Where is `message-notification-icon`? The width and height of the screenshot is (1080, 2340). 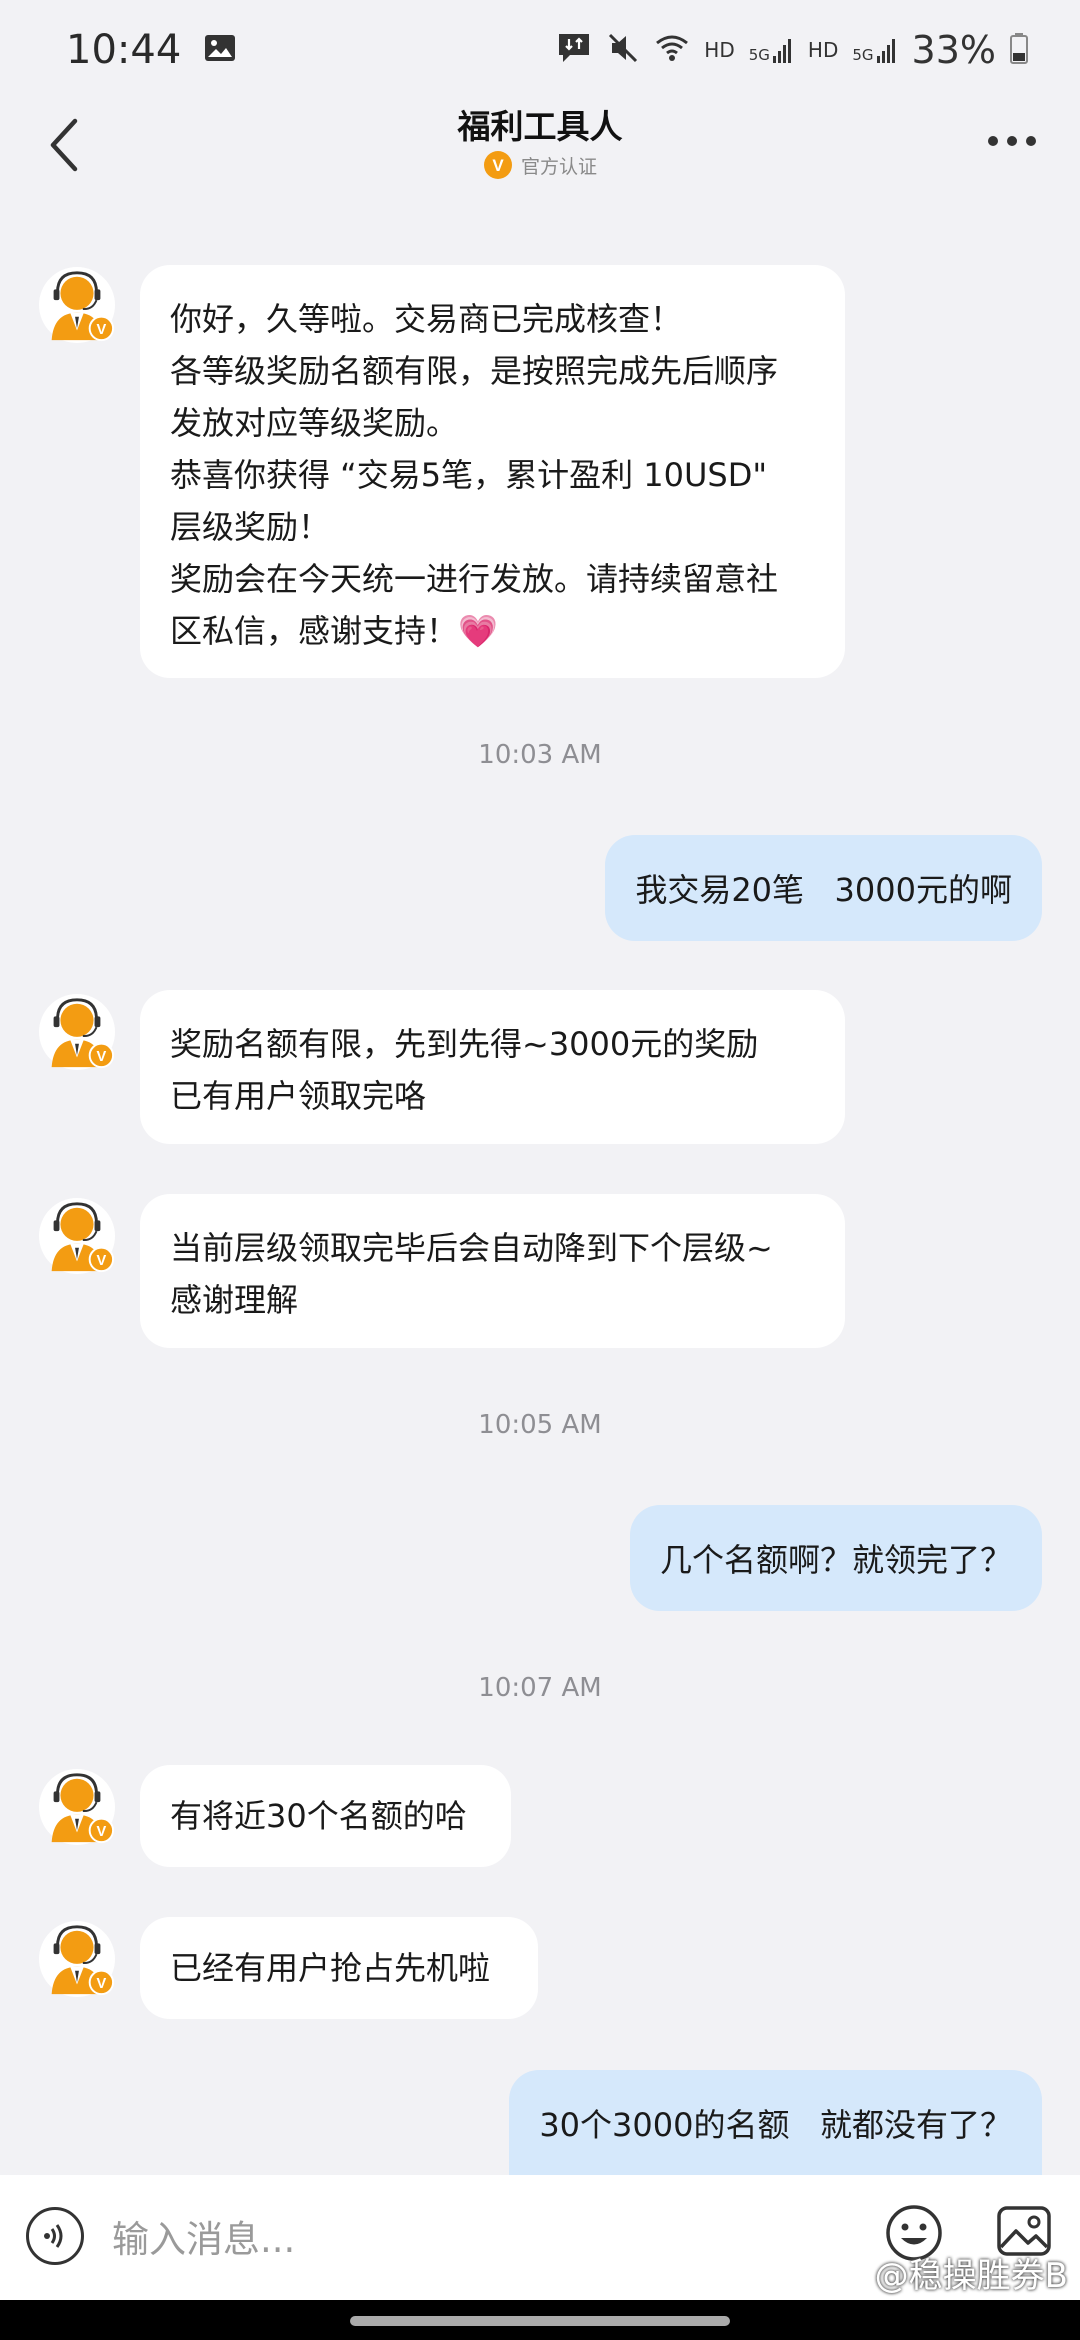 message-notification-icon is located at coordinates (574, 50).